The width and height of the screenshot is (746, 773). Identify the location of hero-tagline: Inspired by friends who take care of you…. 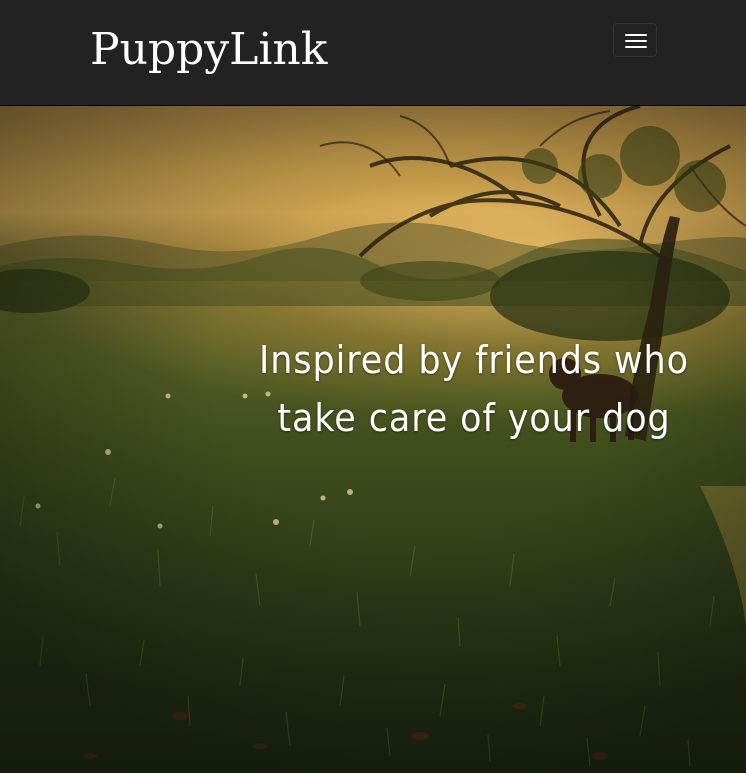
(474, 389).